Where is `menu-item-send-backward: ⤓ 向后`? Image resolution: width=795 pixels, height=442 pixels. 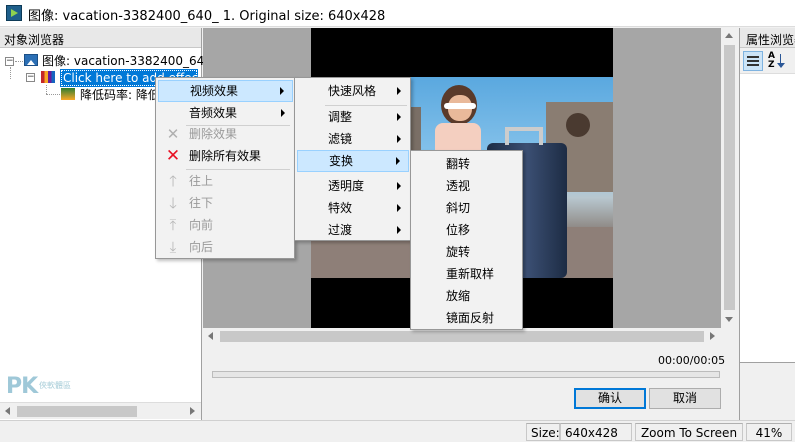 menu-item-send-backward: ⤓ 向后 is located at coordinates (225, 247).